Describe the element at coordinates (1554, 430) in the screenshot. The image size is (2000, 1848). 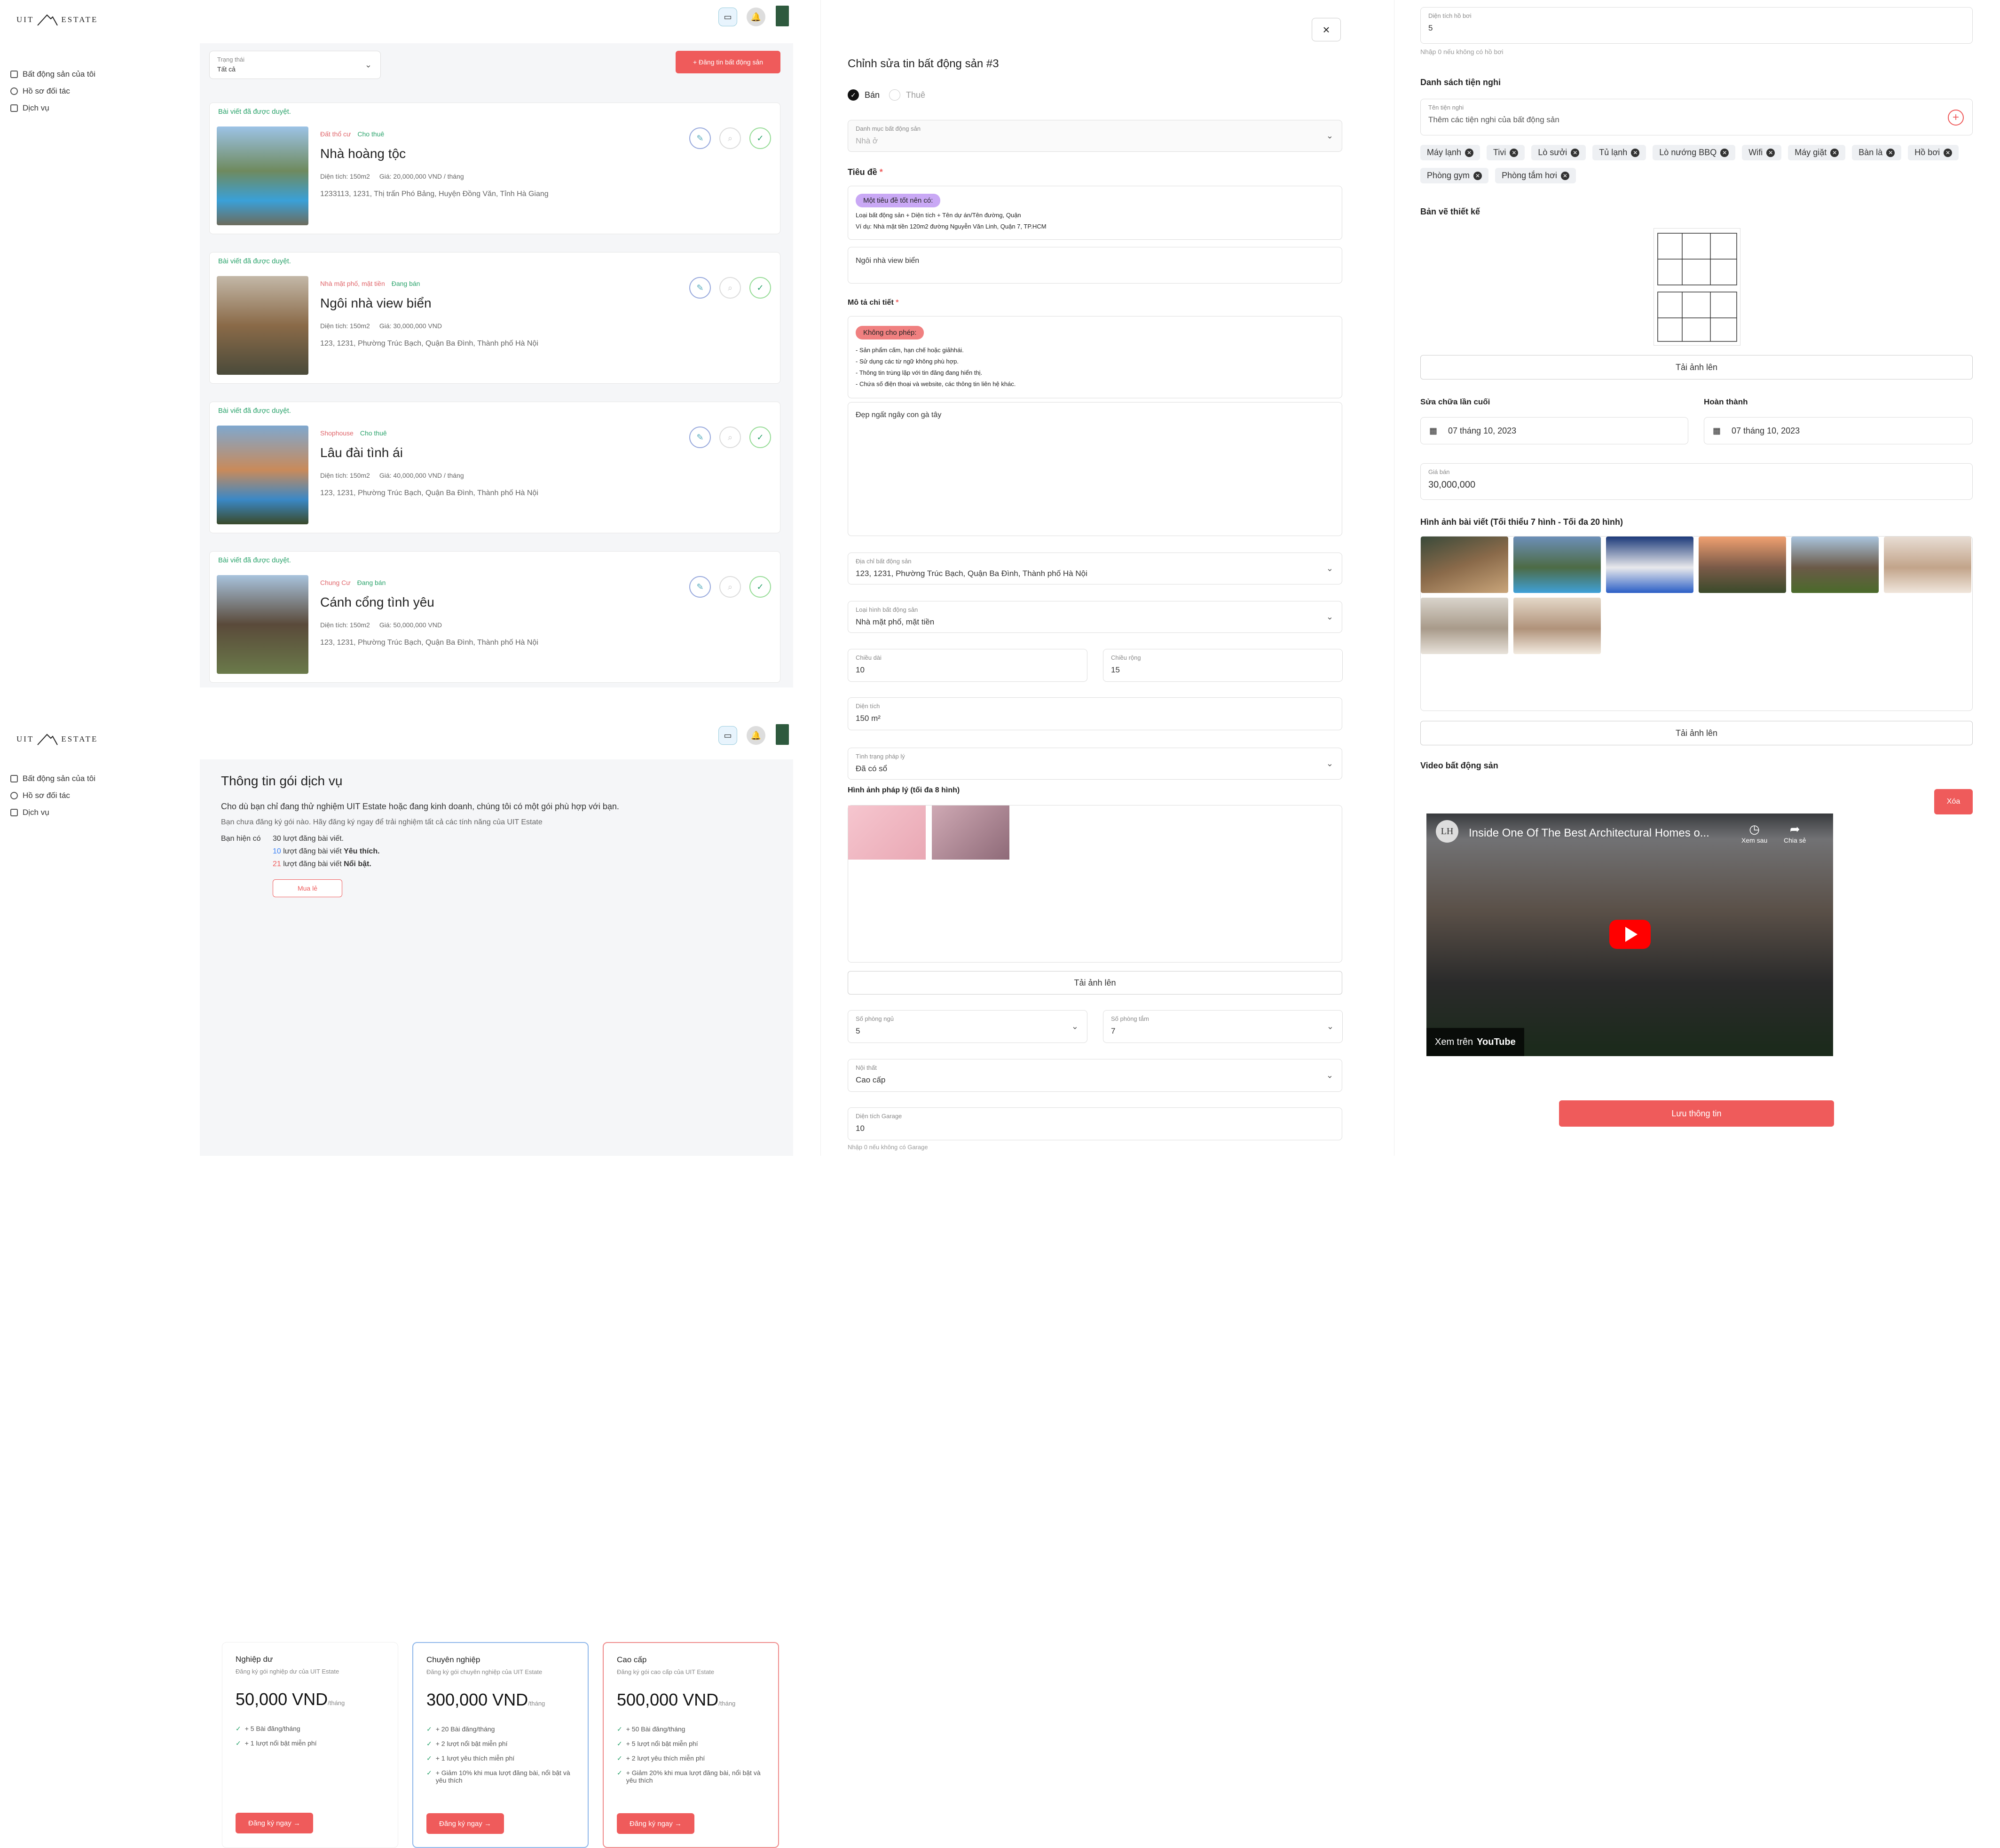
I see `last-repair-date: ▦ 07 tháng 10, 2023` at that location.